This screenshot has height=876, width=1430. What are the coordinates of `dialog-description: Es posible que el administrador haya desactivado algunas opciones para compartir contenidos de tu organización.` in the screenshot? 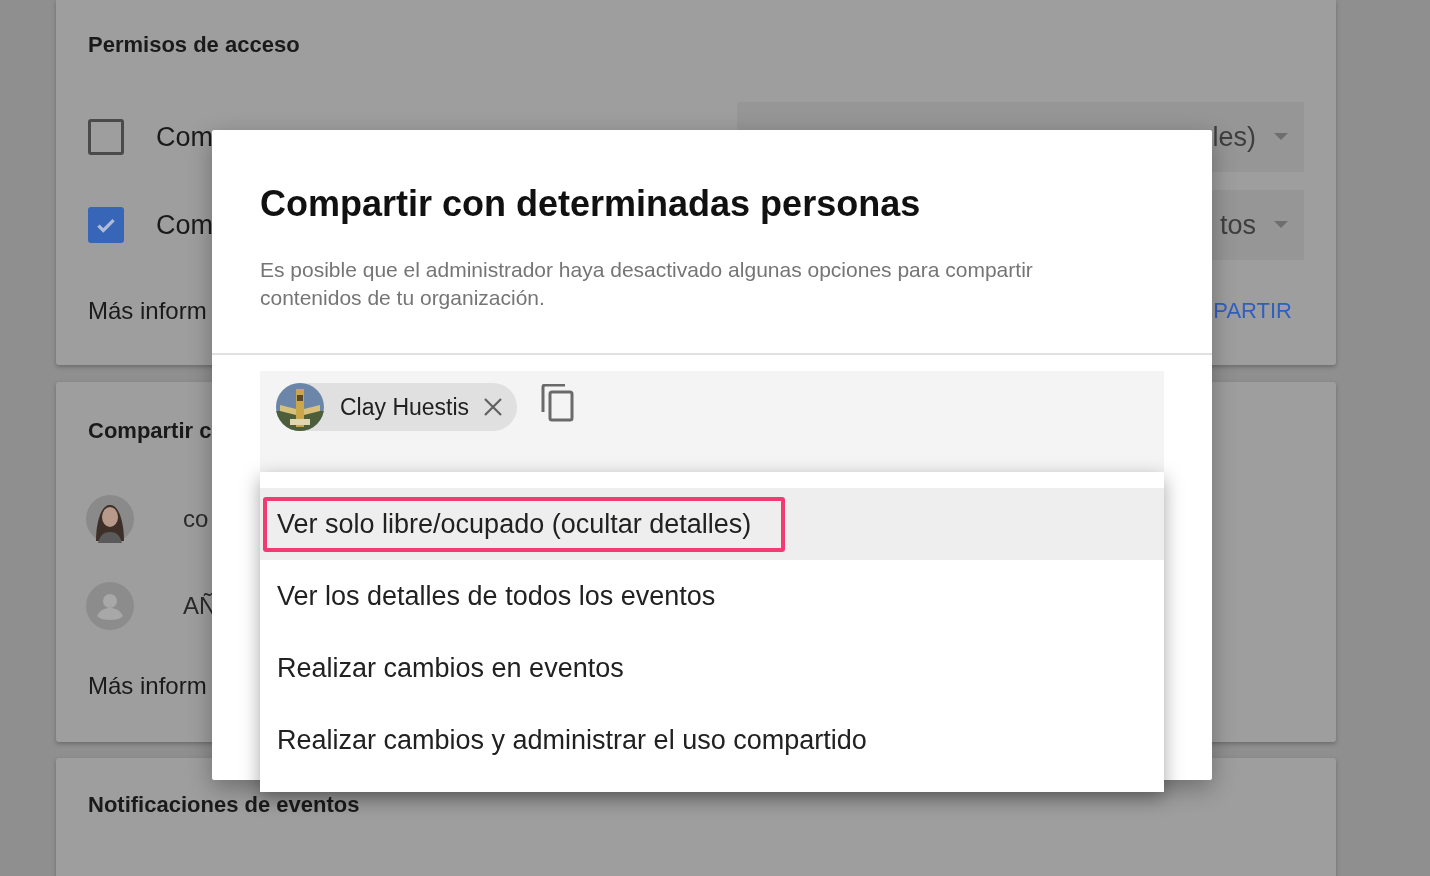 It's located at (647, 284).